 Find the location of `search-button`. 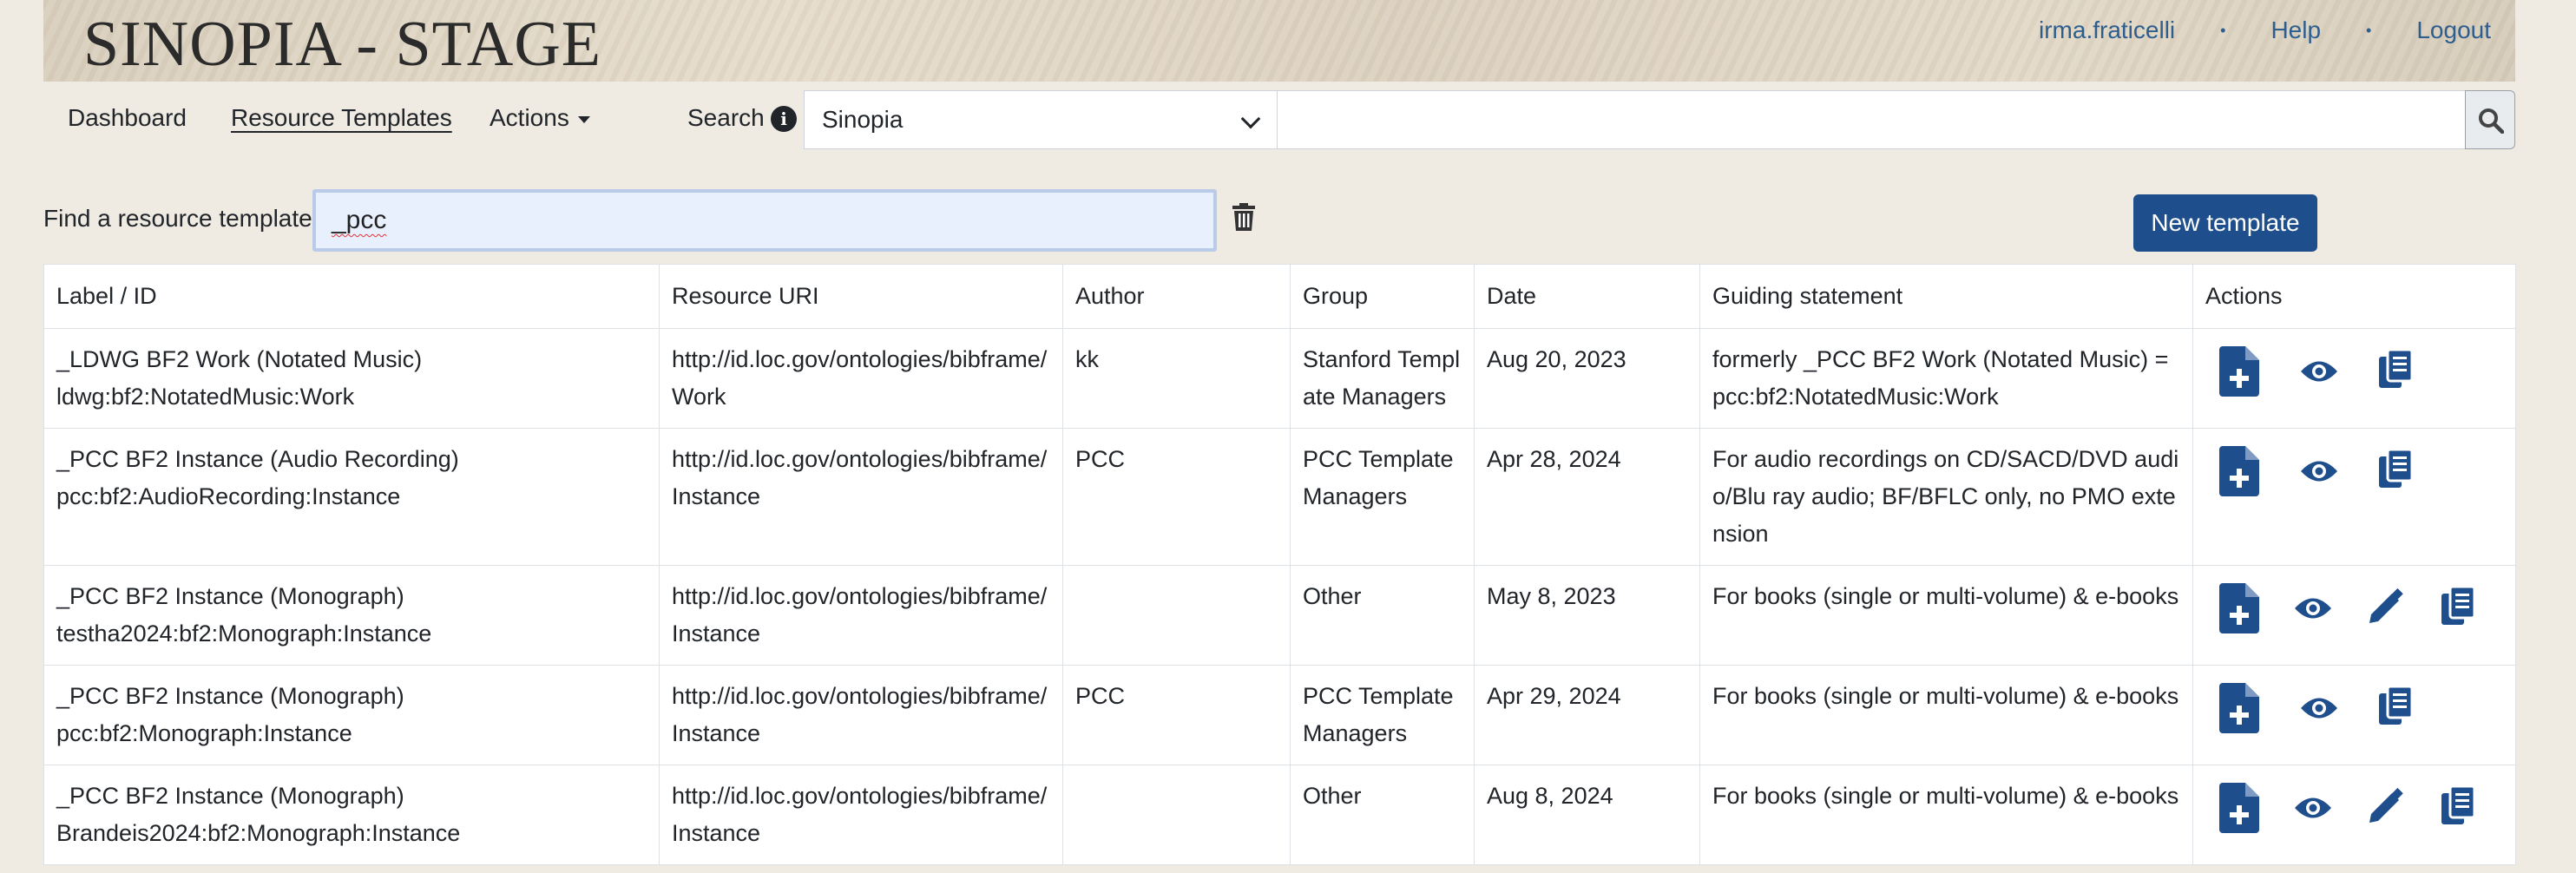

search-button is located at coordinates (2490, 119).